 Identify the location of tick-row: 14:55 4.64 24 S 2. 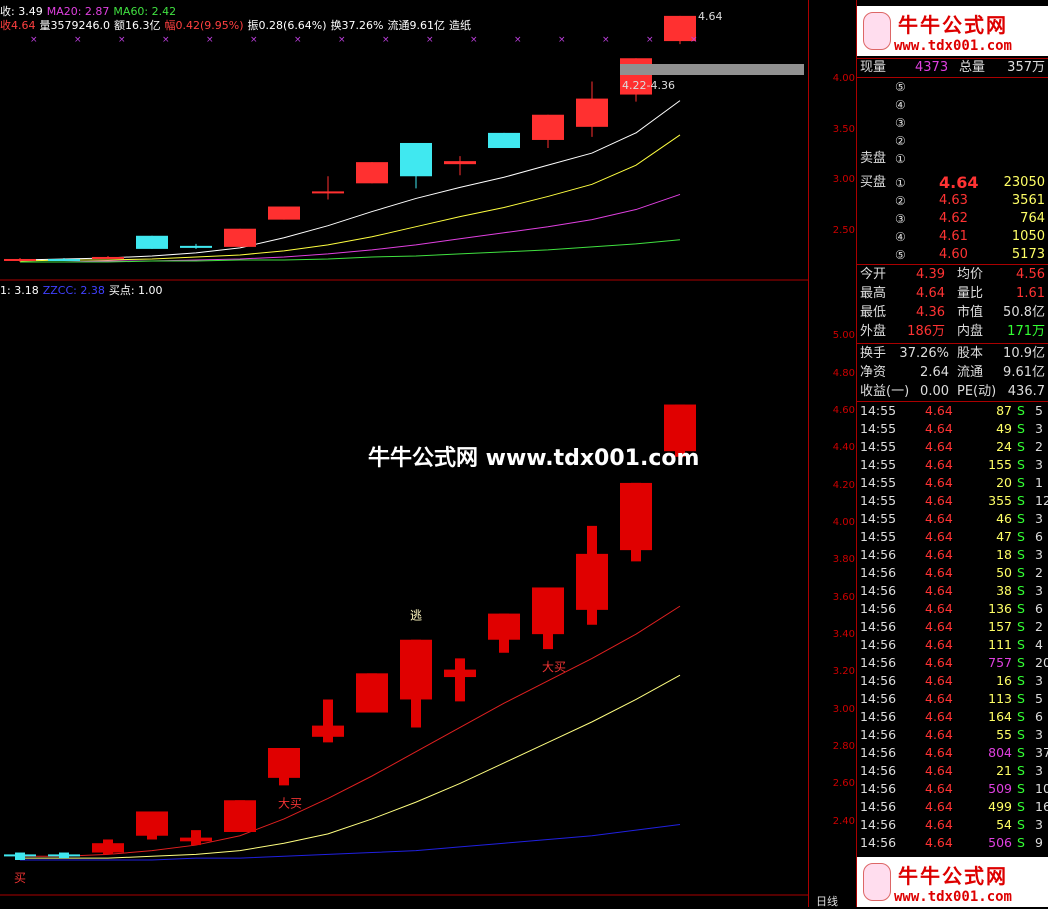
(951, 446).